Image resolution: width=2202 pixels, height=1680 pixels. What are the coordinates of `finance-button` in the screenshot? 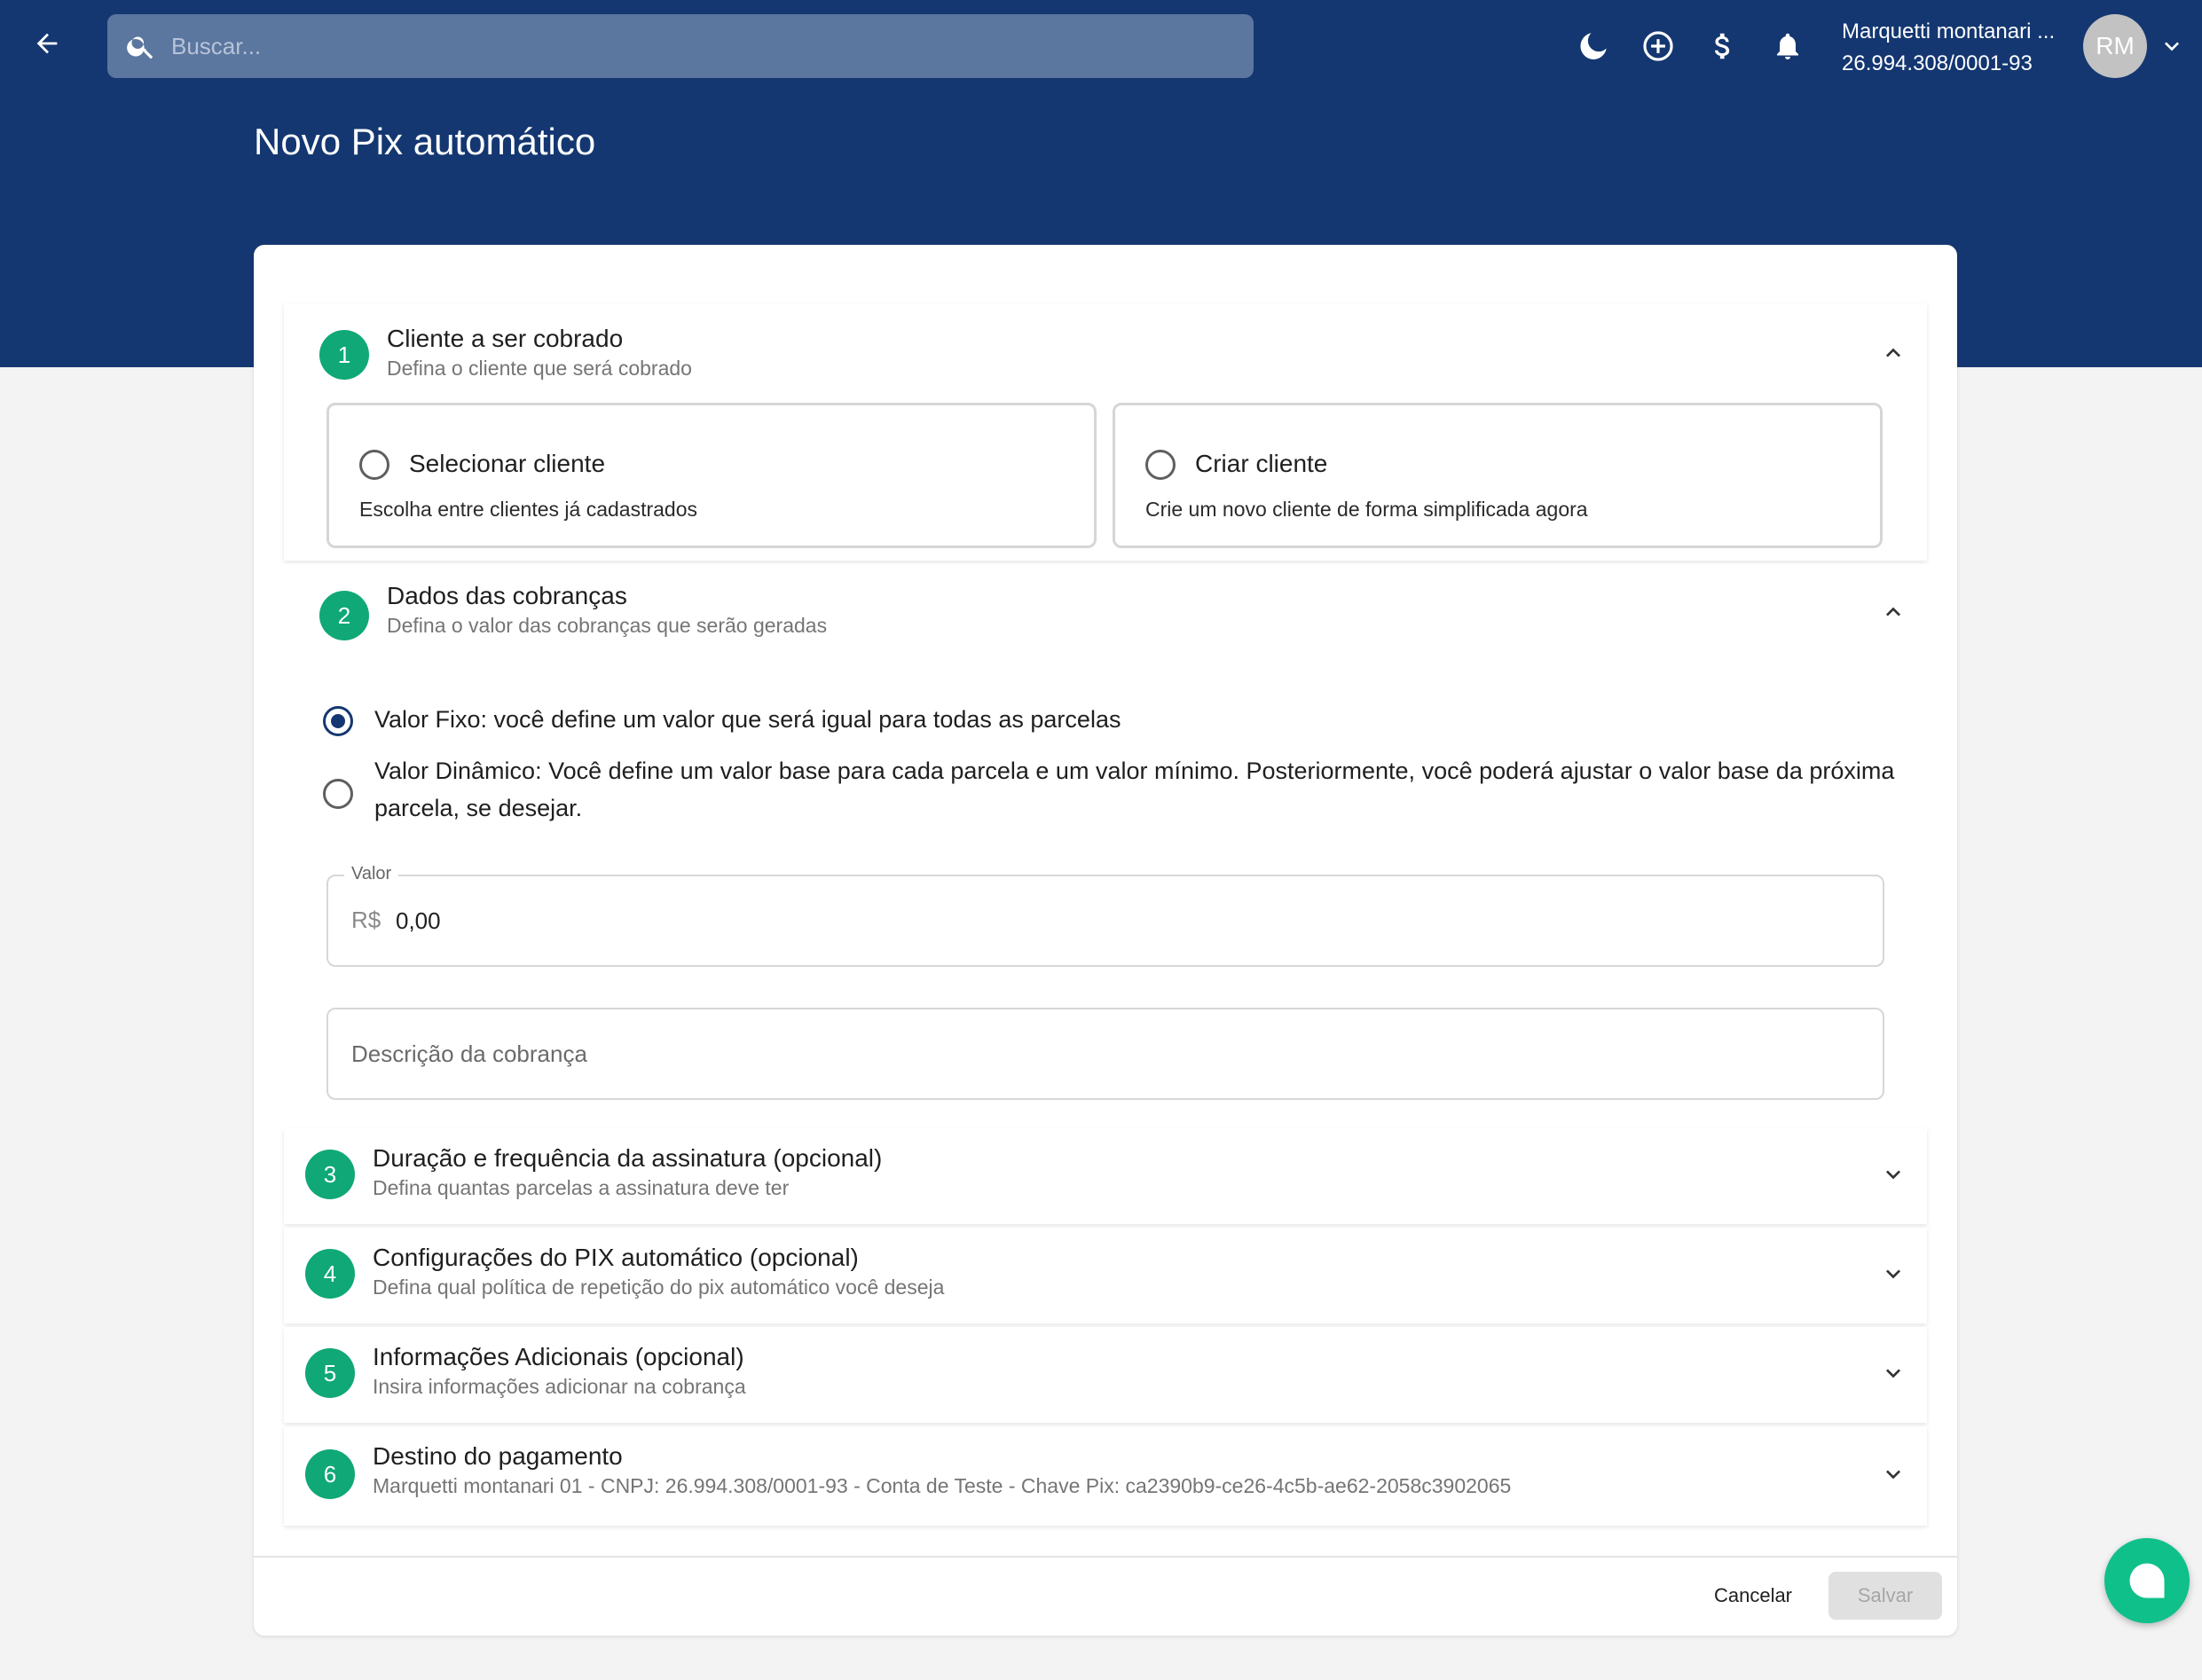 It's located at (1723, 46).